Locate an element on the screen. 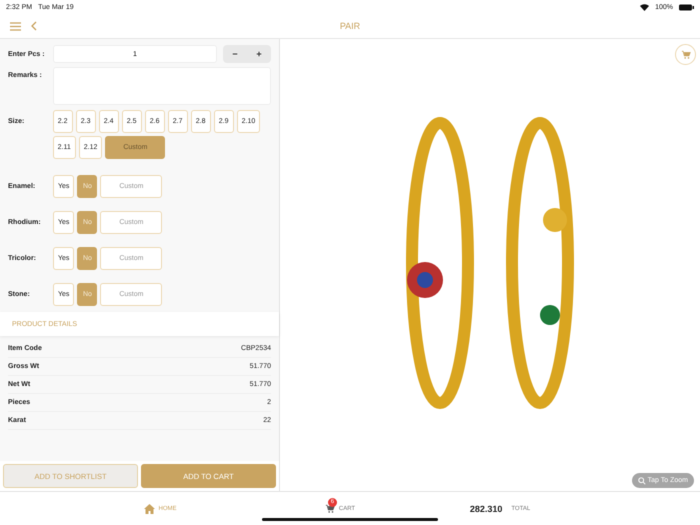 Image resolution: width=700 pixels, height=525 pixels. decrement-button: − is located at coordinates (235, 54).